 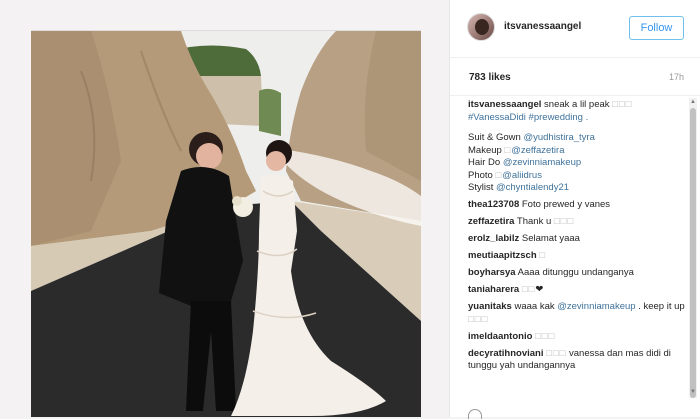 What do you see at coordinates (475, 414) in the screenshot?
I see `like-heart-icon` at bounding box center [475, 414].